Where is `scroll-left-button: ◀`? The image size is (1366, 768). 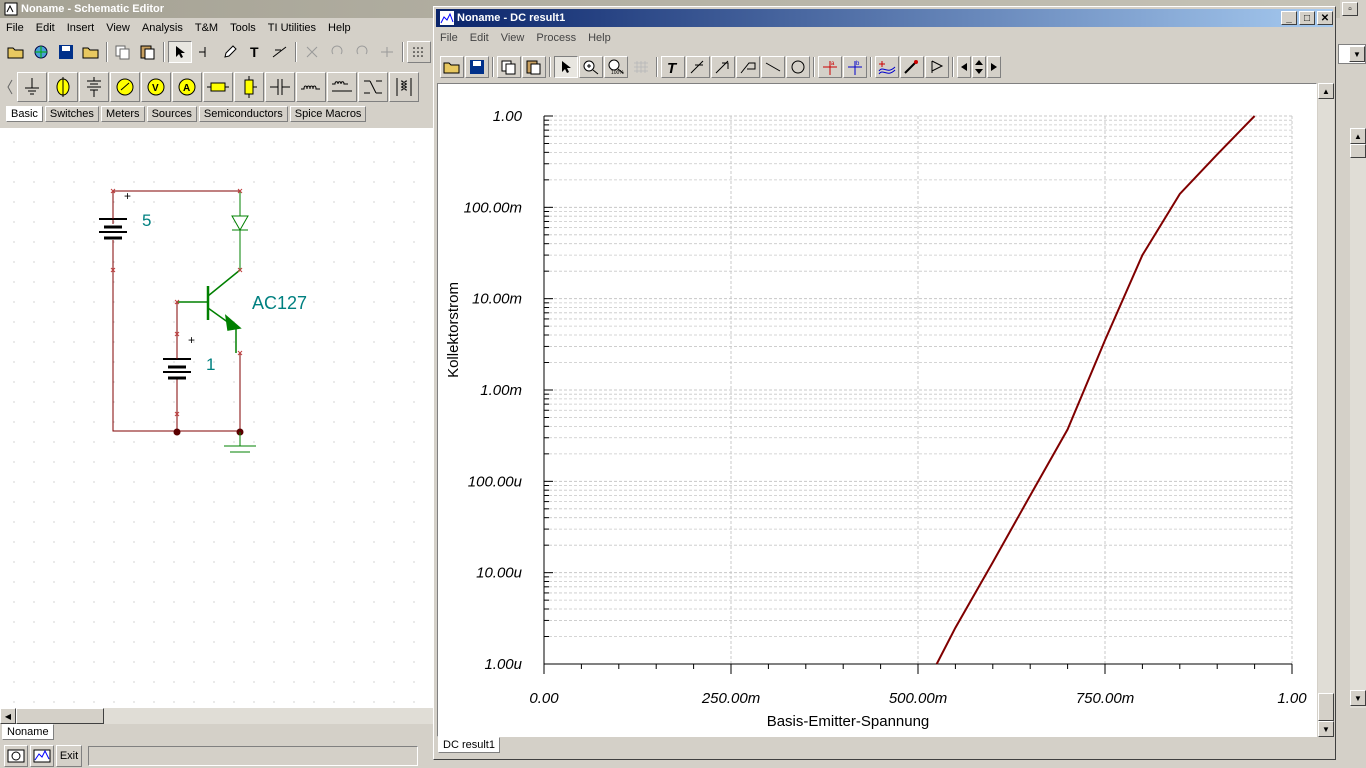
scroll-left-button: ◀ is located at coordinates (8, 716).